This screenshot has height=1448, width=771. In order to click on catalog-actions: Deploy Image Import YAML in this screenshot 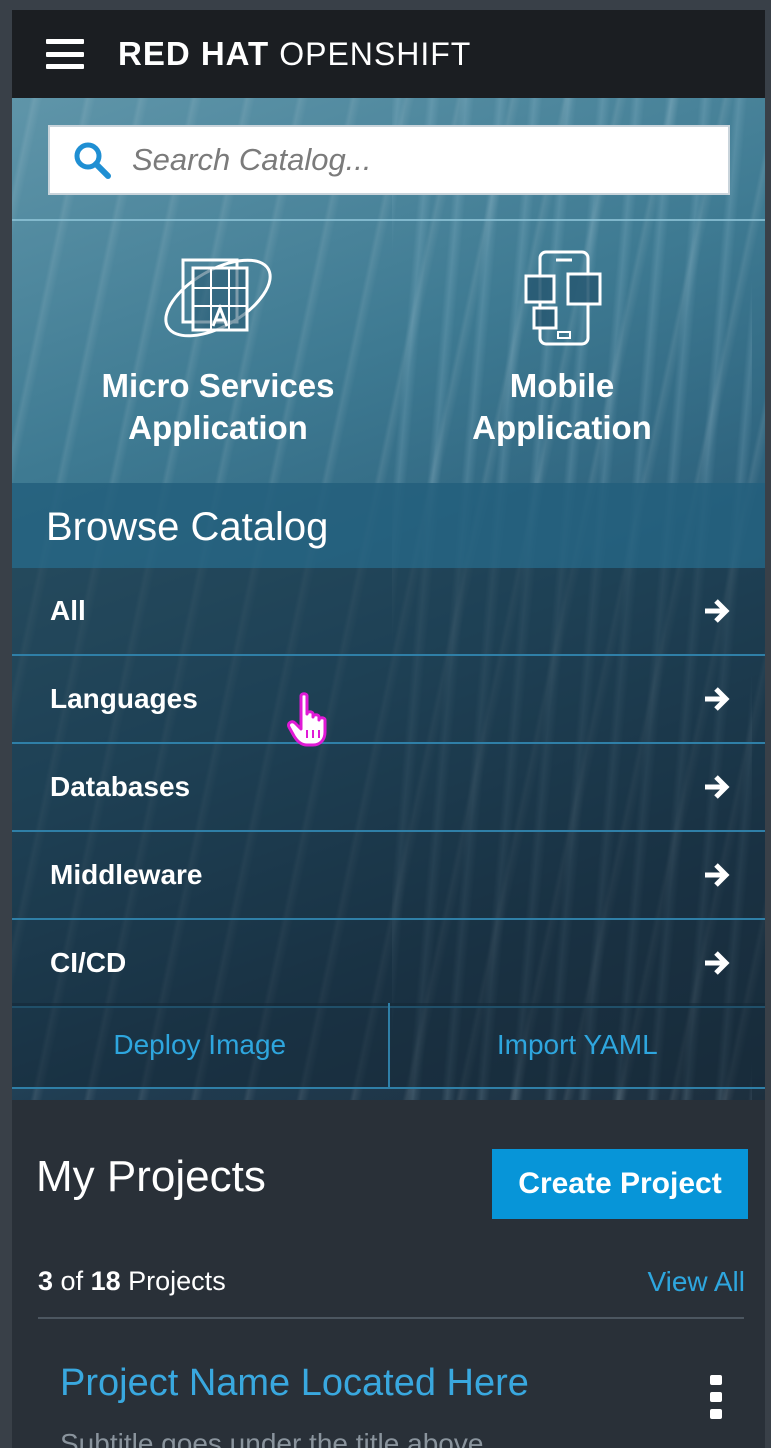, I will do `click(388, 1046)`.